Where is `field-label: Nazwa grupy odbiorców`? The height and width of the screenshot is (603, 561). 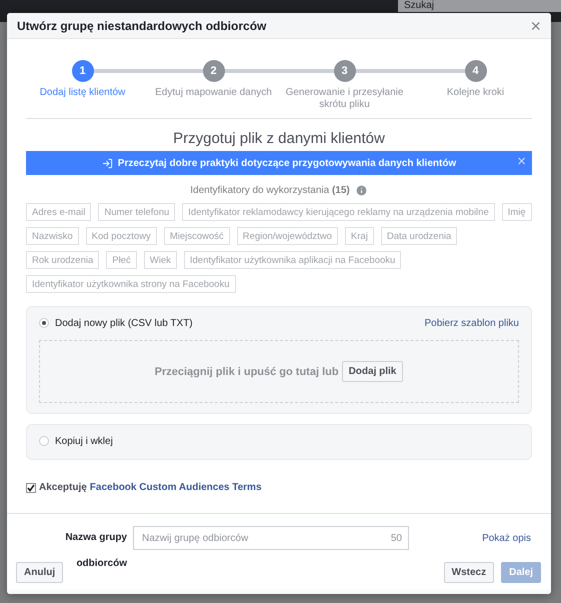 field-label: Nazwa grupy odbiorców is located at coordinates (96, 551).